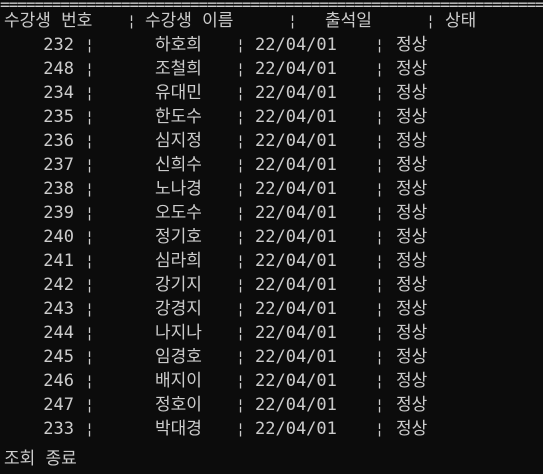 This screenshot has height=474, width=543. I want to click on student-id: 243, so click(58, 309).